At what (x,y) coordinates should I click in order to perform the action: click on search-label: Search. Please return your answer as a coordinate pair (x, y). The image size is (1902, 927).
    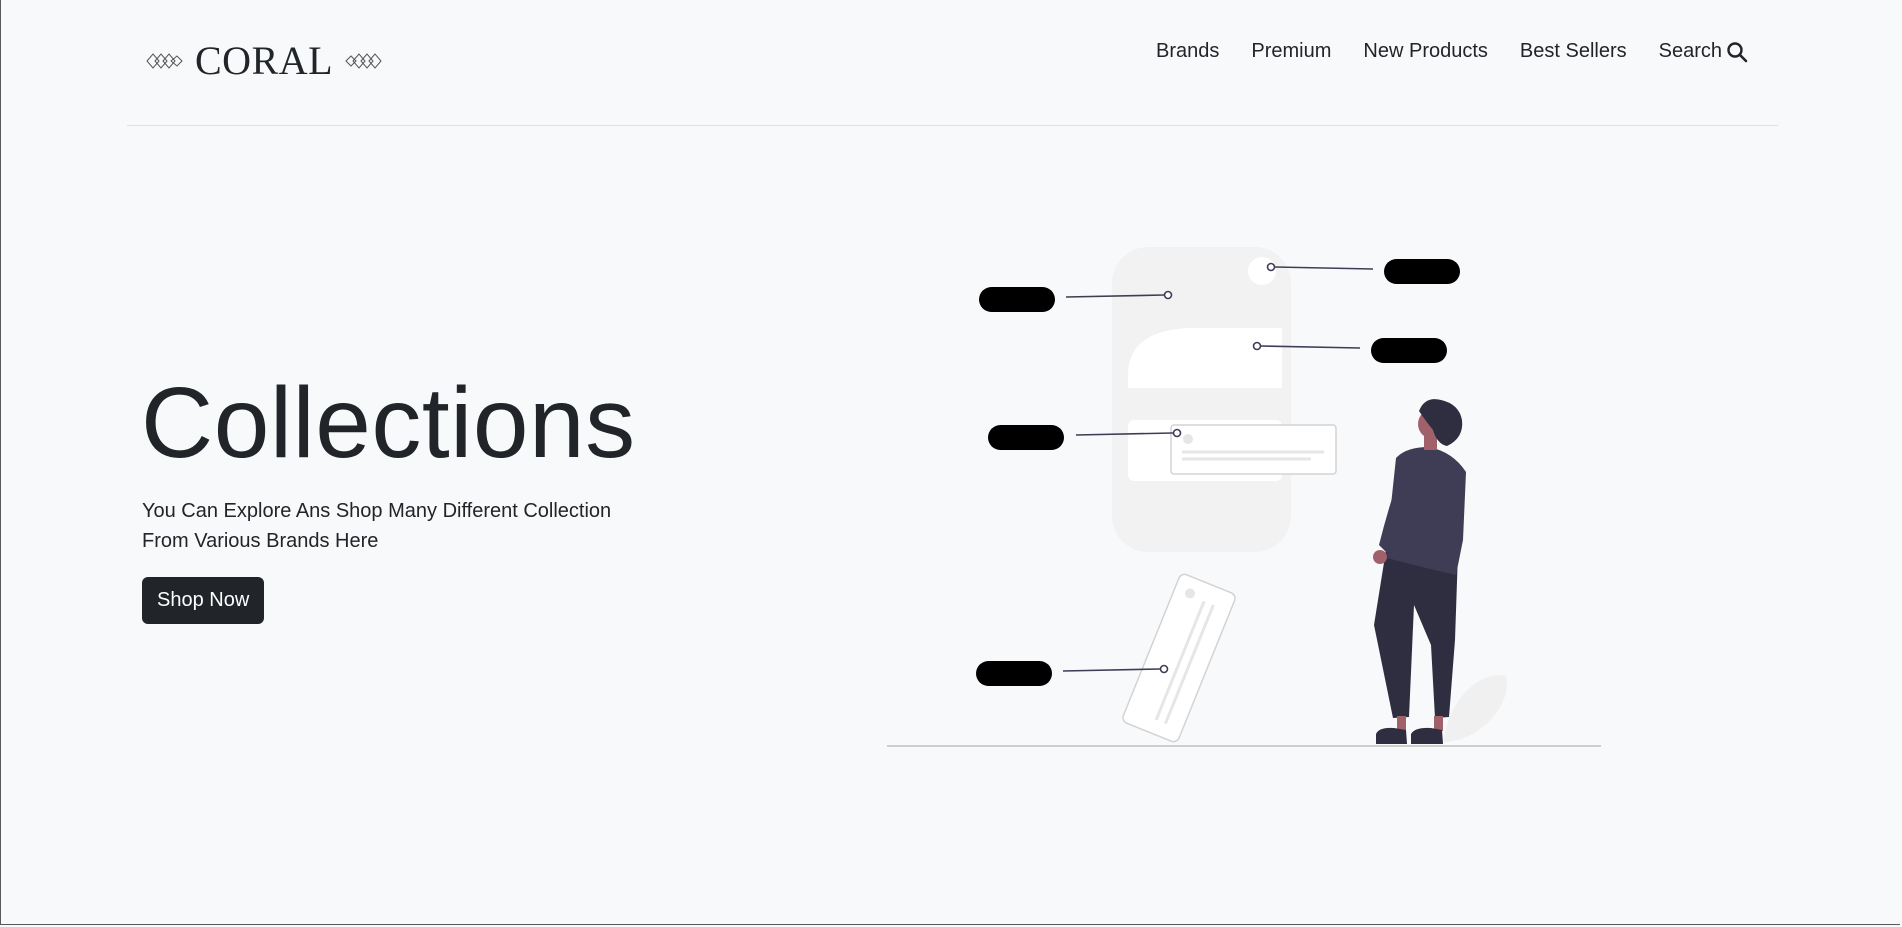
    Looking at the image, I should click on (1690, 51).